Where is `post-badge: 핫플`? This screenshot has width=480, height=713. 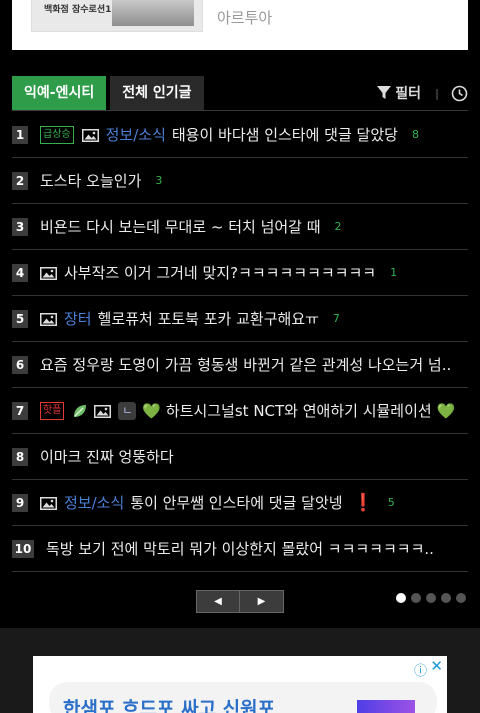
post-badge: 핫플 is located at coordinates (52, 410).